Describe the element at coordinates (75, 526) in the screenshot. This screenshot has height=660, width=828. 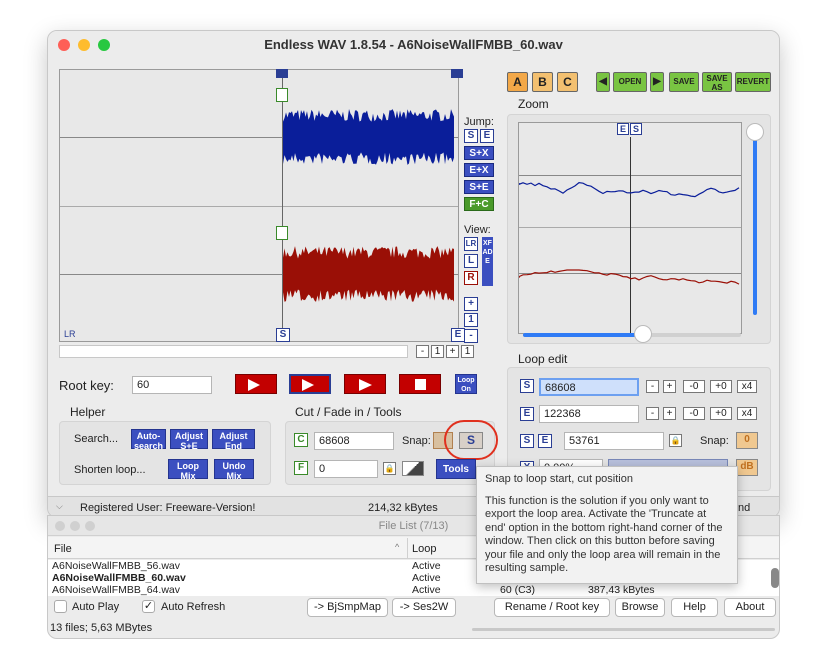
I see `fl-min-button` at that location.